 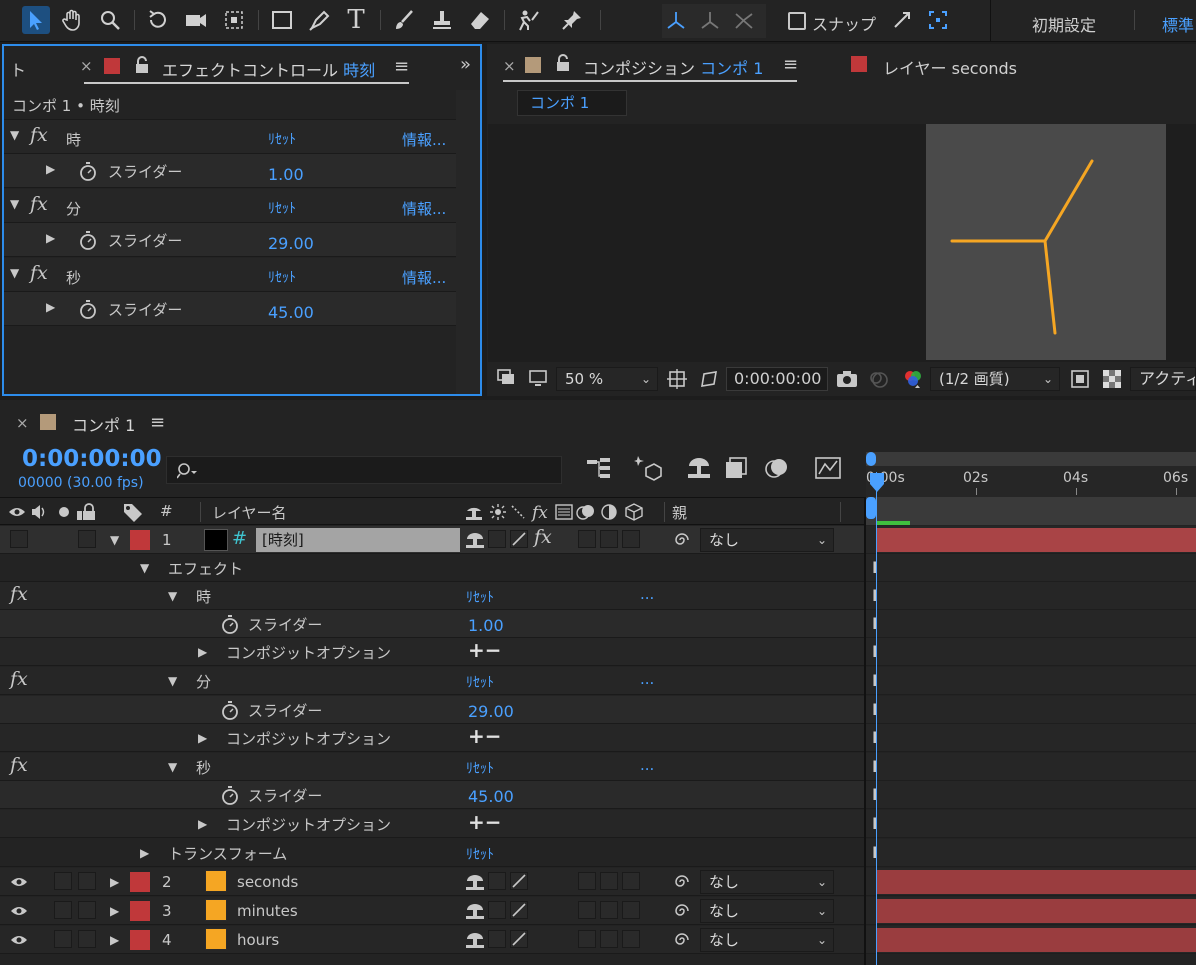 What do you see at coordinates (258, 940) in the screenshot?
I see `layer-name: hours` at bounding box center [258, 940].